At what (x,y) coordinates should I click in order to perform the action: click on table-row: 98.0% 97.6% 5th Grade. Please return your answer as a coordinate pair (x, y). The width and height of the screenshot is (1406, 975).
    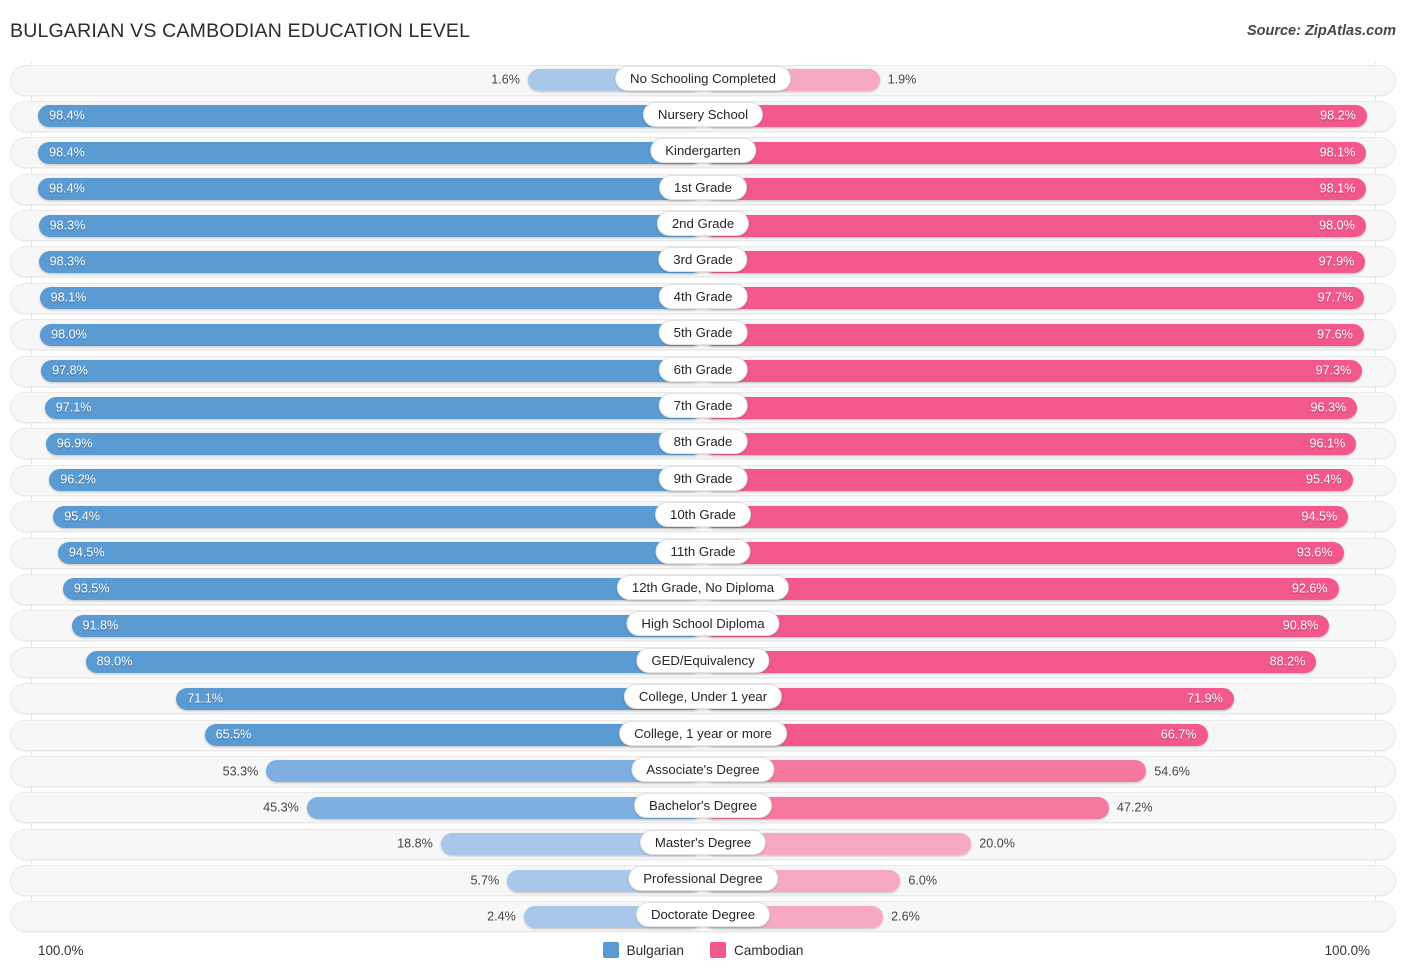
    Looking at the image, I should click on (703, 335).